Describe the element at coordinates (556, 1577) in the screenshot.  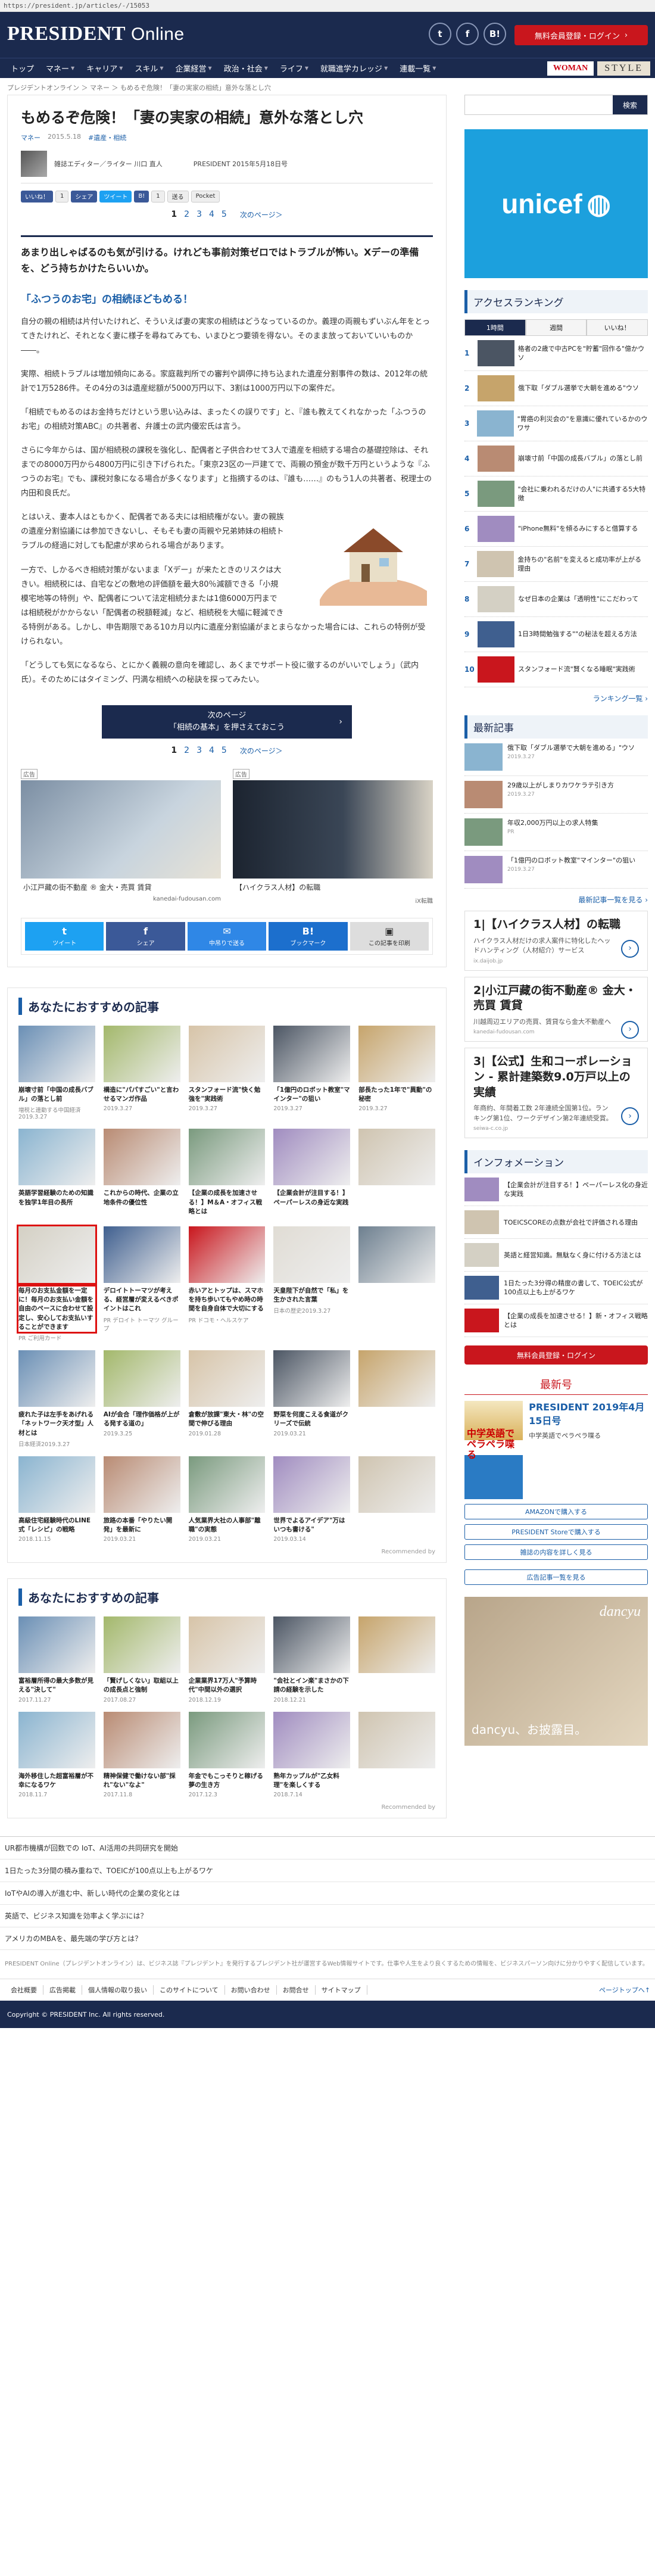
I see `ad-articles-button: 広告記事一覧を見る` at that location.